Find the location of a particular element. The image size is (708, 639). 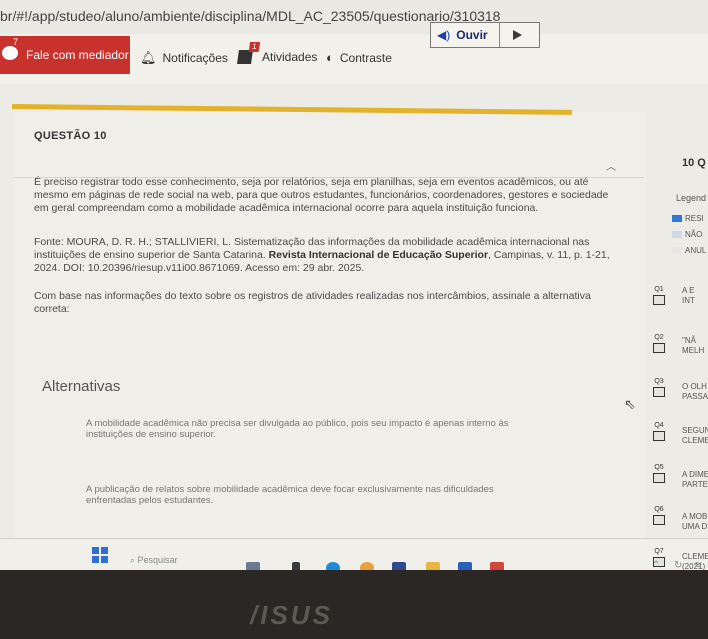

search-placeholder: Pesquisar is located at coordinates (157, 560).